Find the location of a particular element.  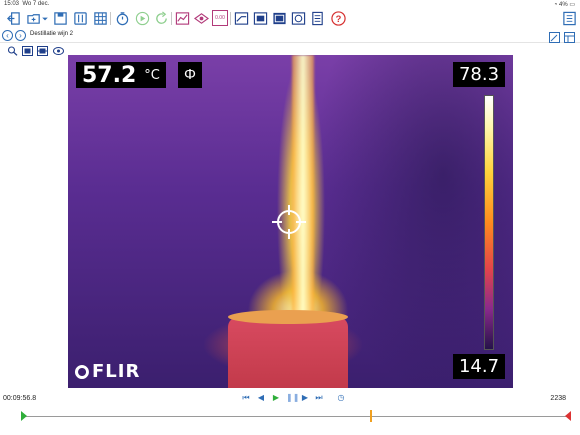

play-icon is located at coordinates (142, 18).